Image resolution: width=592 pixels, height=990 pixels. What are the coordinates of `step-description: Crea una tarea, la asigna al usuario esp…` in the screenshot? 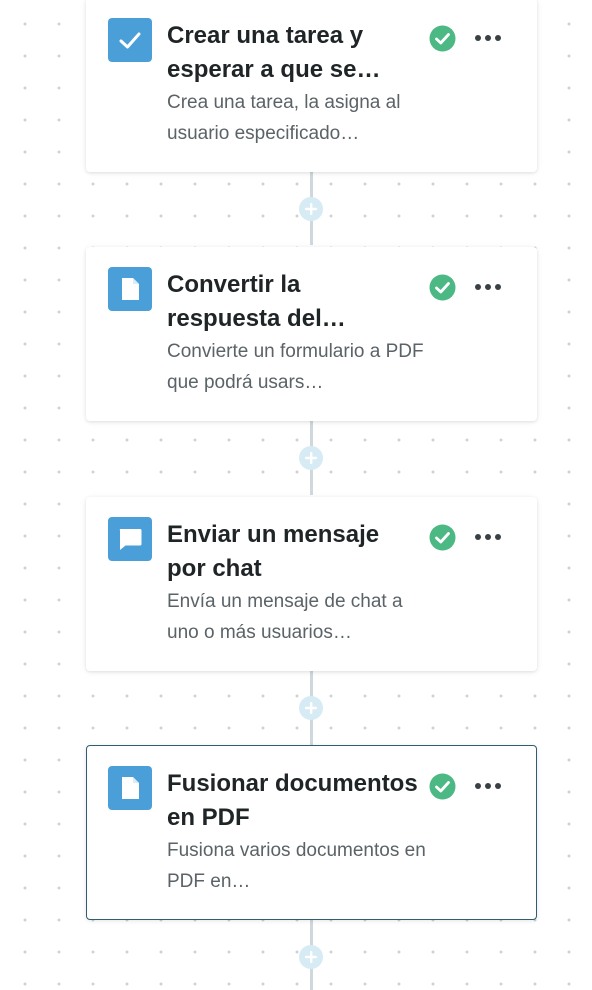 It's located at (284, 118).